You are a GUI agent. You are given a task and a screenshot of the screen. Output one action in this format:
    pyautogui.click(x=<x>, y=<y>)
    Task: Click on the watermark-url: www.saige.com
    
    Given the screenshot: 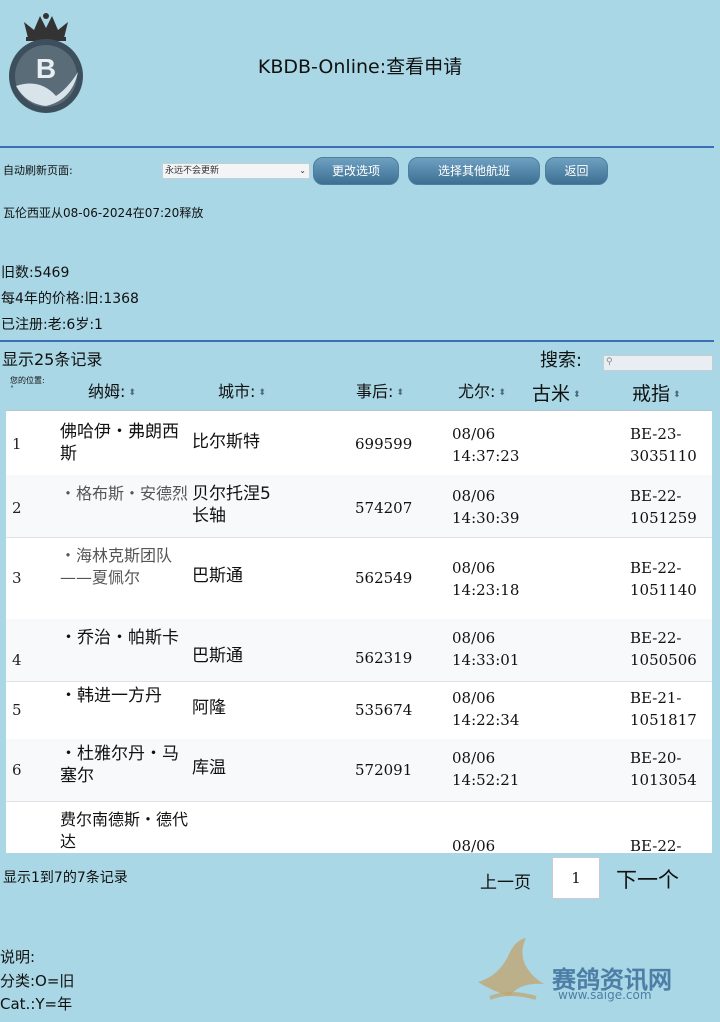 What is the action you would take?
    pyautogui.click(x=605, y=995)
    